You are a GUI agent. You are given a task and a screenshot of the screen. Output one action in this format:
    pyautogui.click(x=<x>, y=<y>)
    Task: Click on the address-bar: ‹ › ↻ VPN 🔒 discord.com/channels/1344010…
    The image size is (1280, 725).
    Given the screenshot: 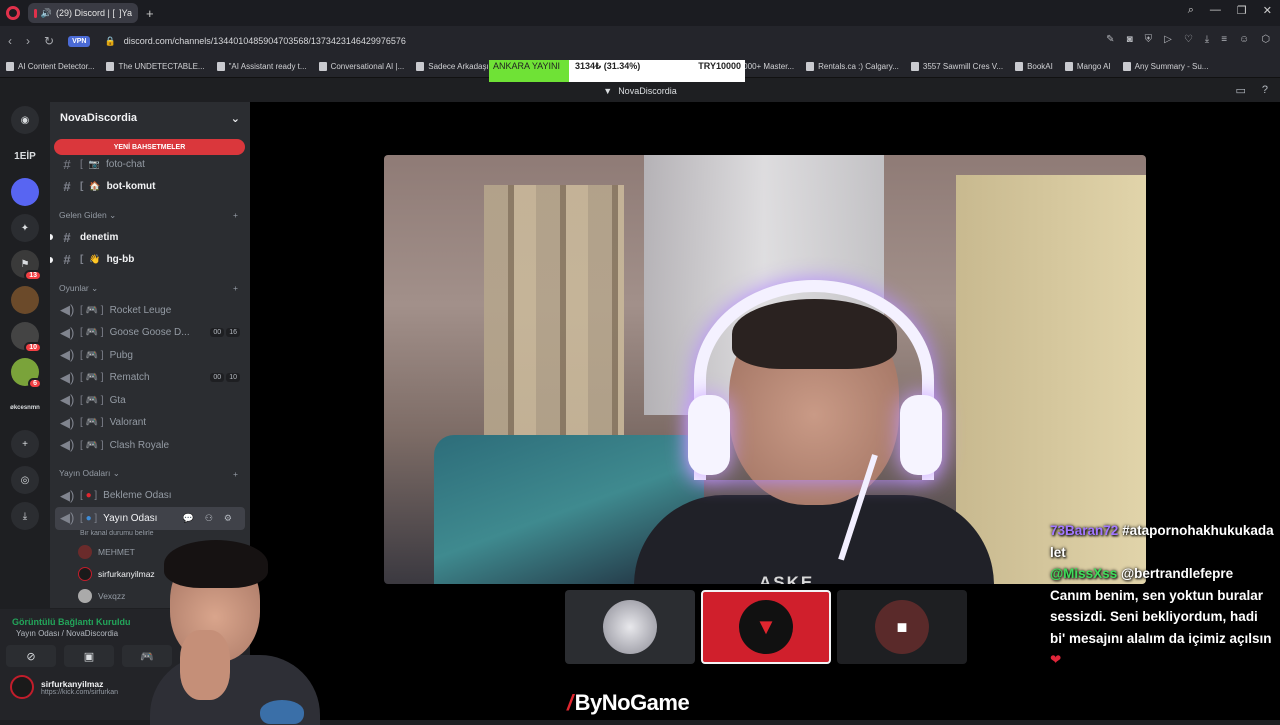 What is the action you would take?
    pyautogui.click(x=640, y=41)
    